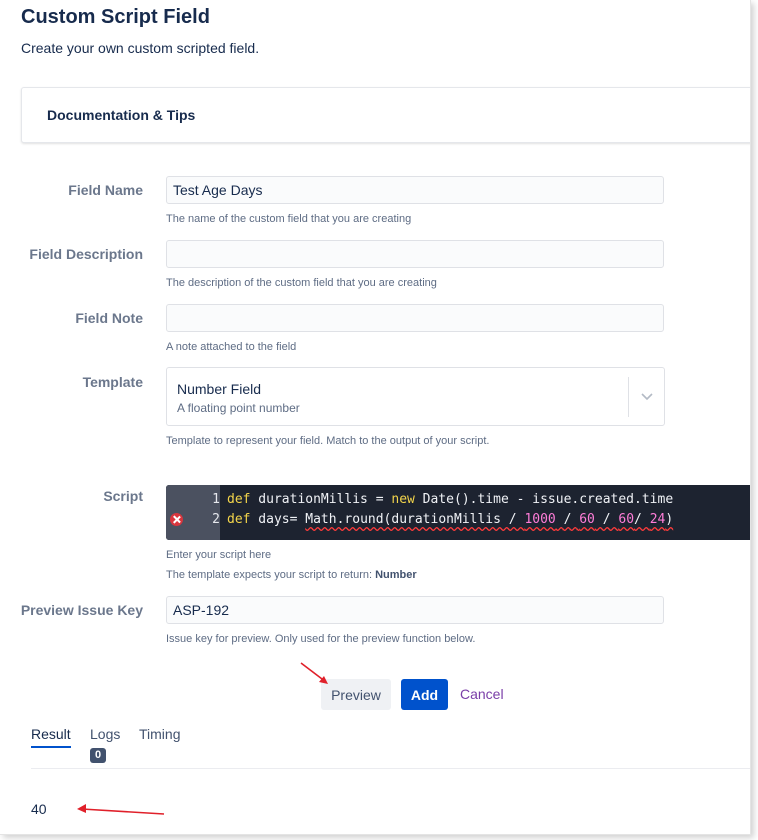 The width and height of the screenshot is (758, 840). Describe the element at coordinates (396, 575) in the screenshot. I see `script-return-type: Number` at that location.